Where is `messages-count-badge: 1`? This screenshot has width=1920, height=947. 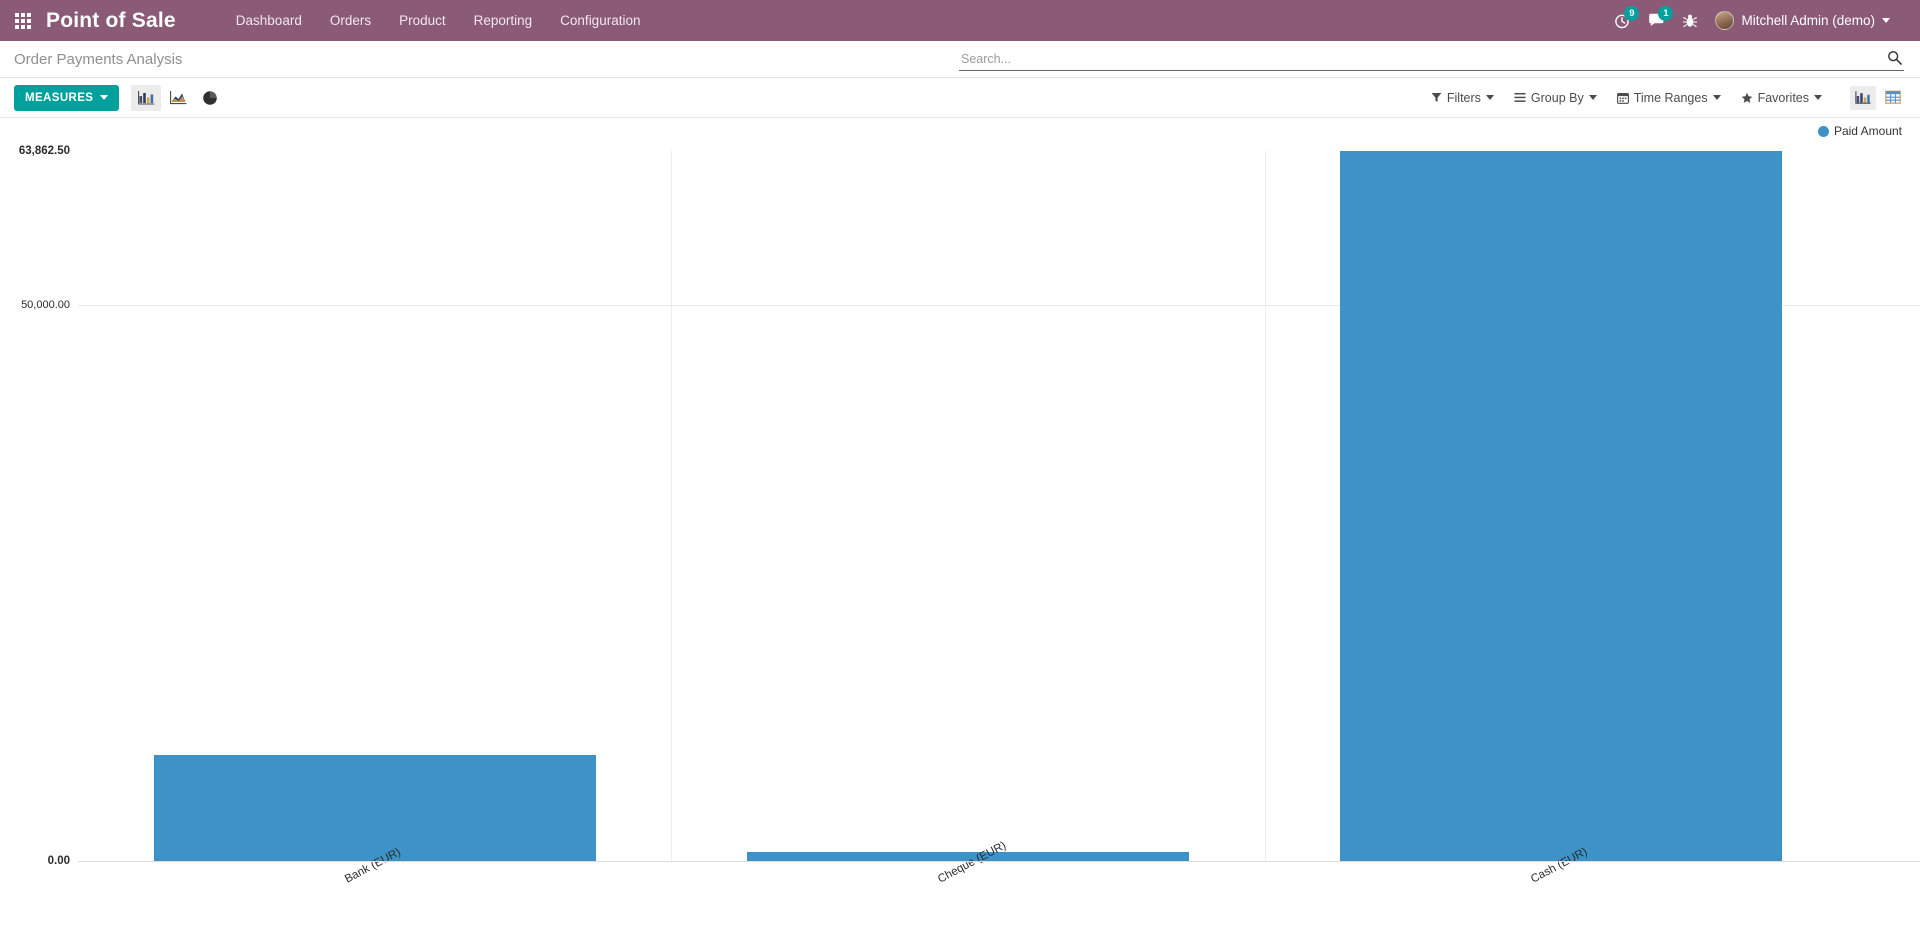
messages-count-badge: 1 is located at coordinates (1666, 13).